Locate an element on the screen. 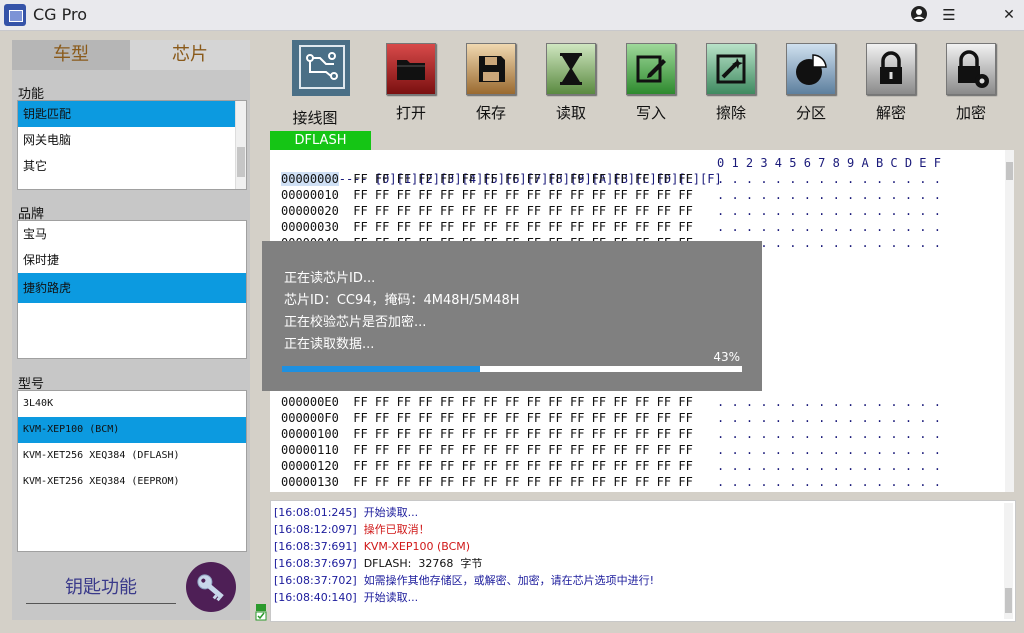 This screenshot has width=1024, height=633. read-label: 读取 is located at coordinates (570, 113).